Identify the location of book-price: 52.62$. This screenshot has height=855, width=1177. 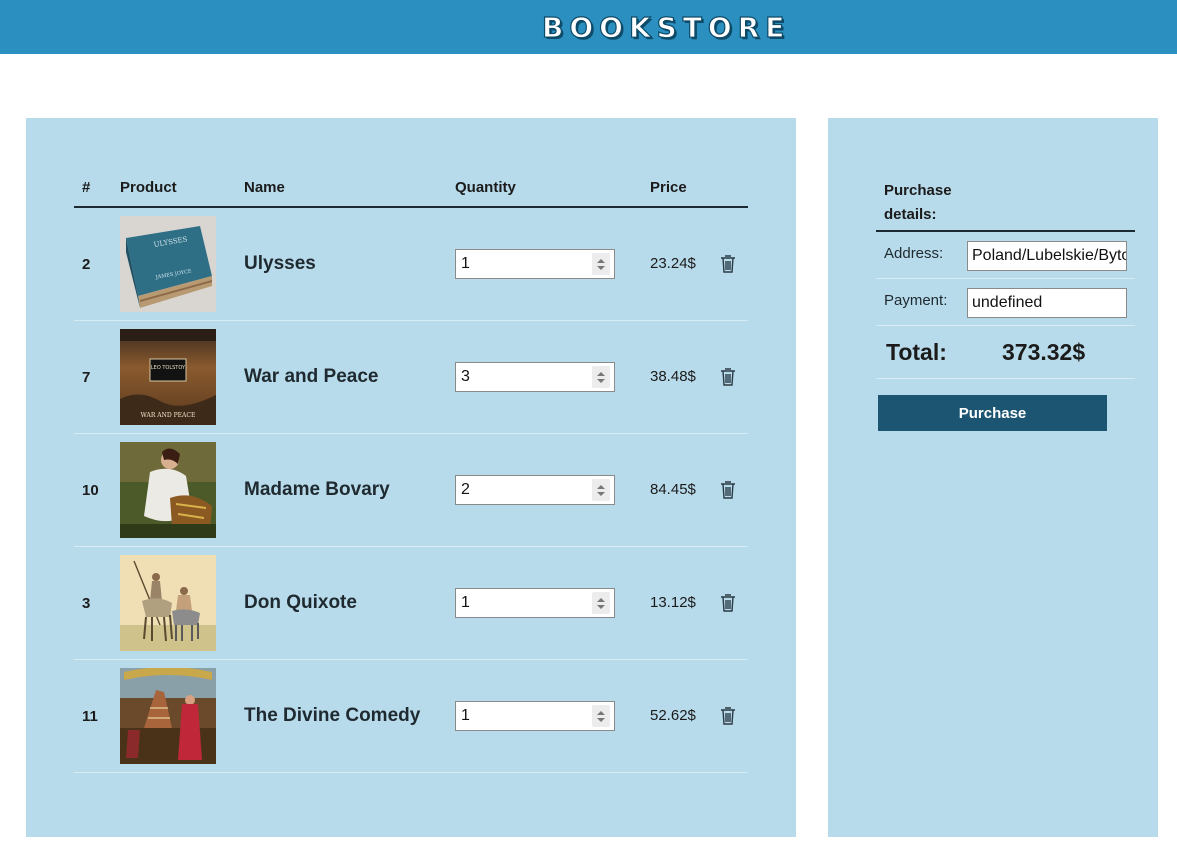
(673, 715).